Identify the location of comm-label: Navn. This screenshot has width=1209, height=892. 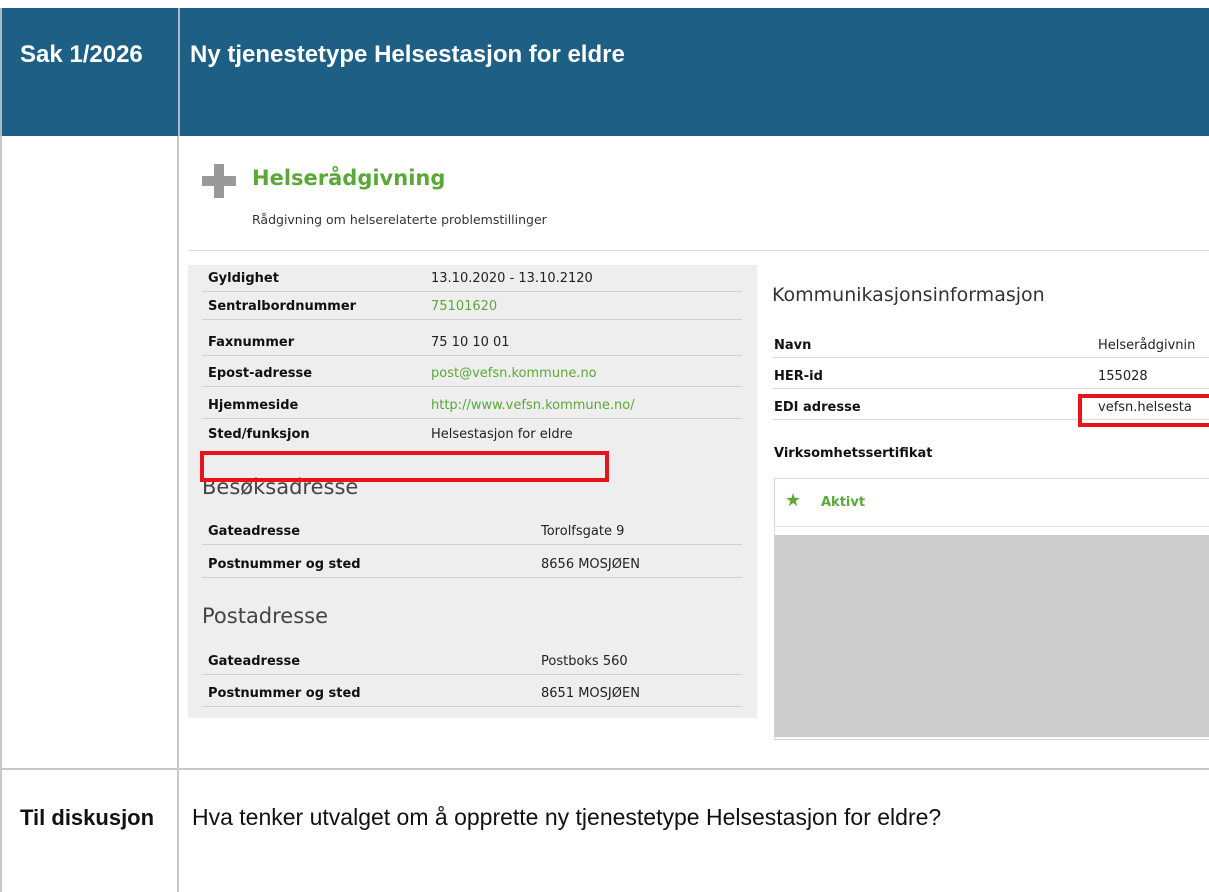
(793, 345).